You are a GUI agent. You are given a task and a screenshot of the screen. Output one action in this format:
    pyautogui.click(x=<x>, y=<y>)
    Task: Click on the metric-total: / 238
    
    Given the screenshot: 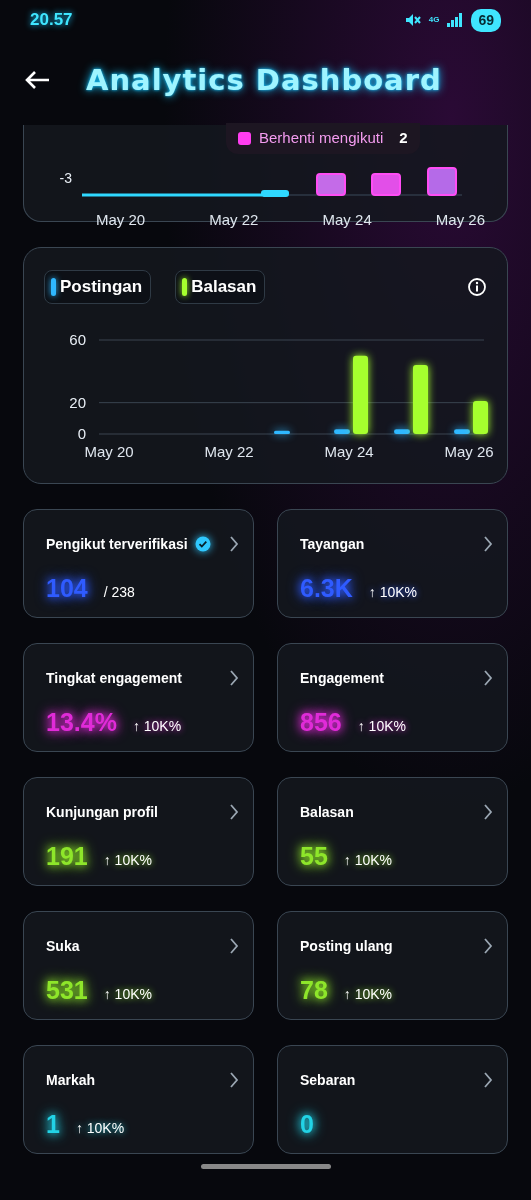 What is the action you would take?
    pyautogui.click(x=119, y=592)
    